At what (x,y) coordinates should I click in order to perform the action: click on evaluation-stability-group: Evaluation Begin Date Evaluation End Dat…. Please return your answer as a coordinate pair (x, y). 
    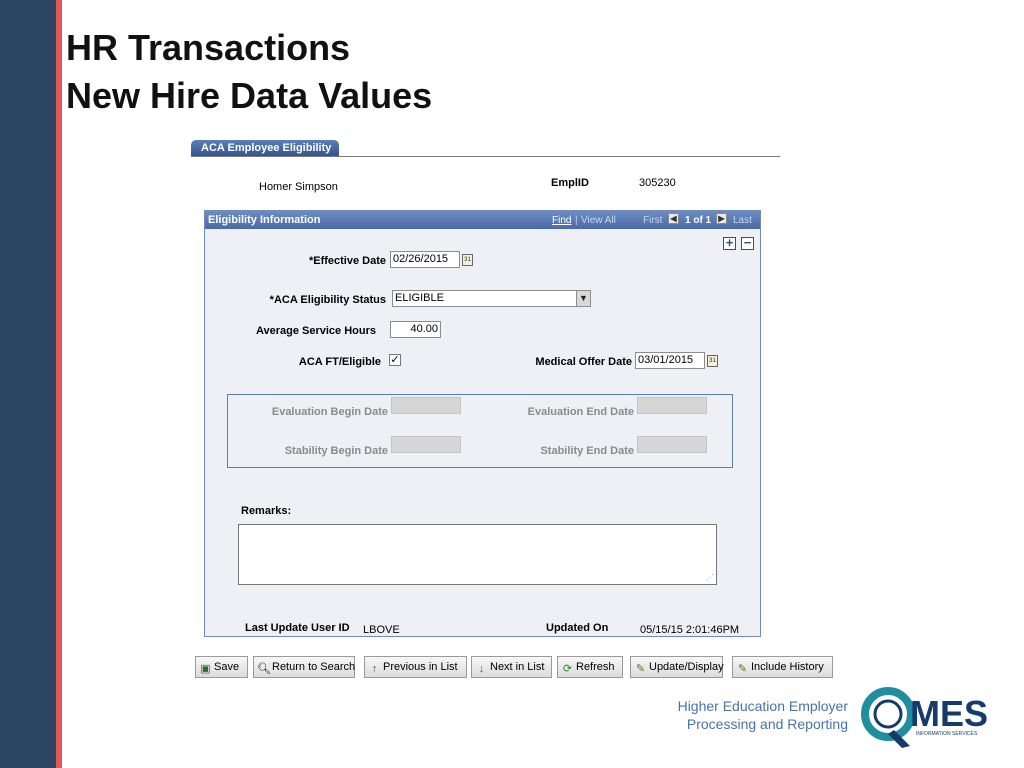
    Looking at the image, I should click on (480, 431).